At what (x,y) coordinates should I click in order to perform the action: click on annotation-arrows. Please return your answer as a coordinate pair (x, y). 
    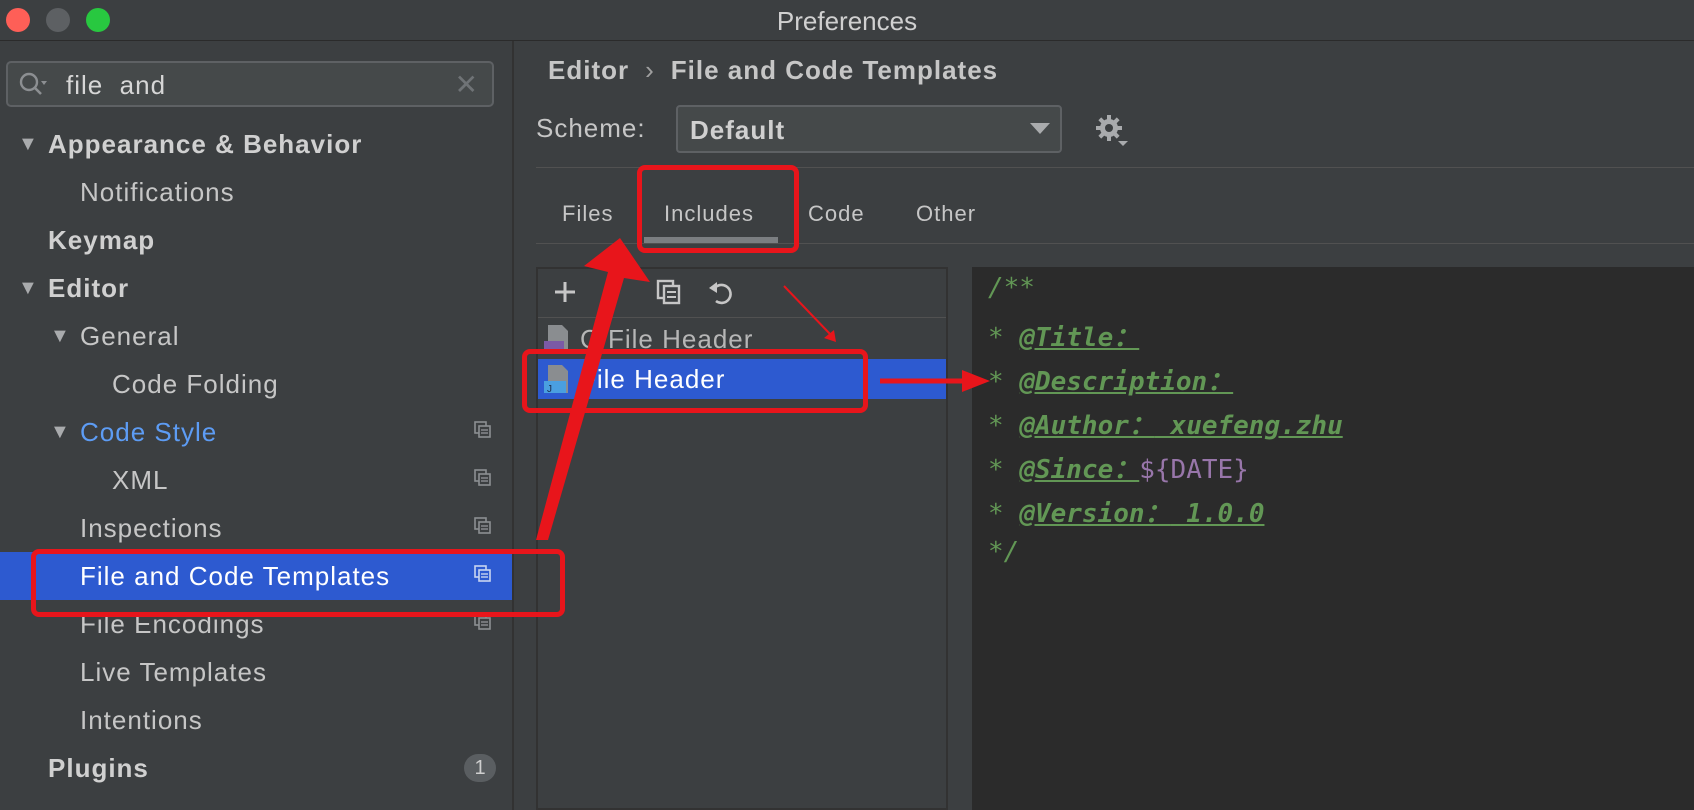
    Looking at the image, I should click on (763, 389).